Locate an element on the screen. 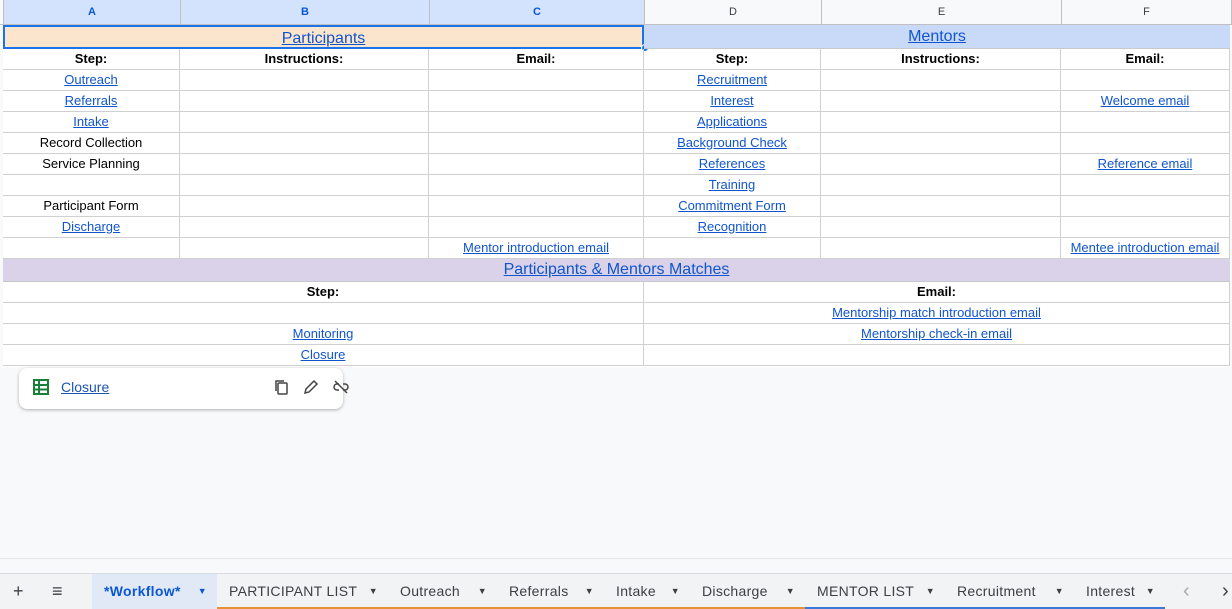  participant-step-cell: Record Collection is located at coordinates (91, 143).